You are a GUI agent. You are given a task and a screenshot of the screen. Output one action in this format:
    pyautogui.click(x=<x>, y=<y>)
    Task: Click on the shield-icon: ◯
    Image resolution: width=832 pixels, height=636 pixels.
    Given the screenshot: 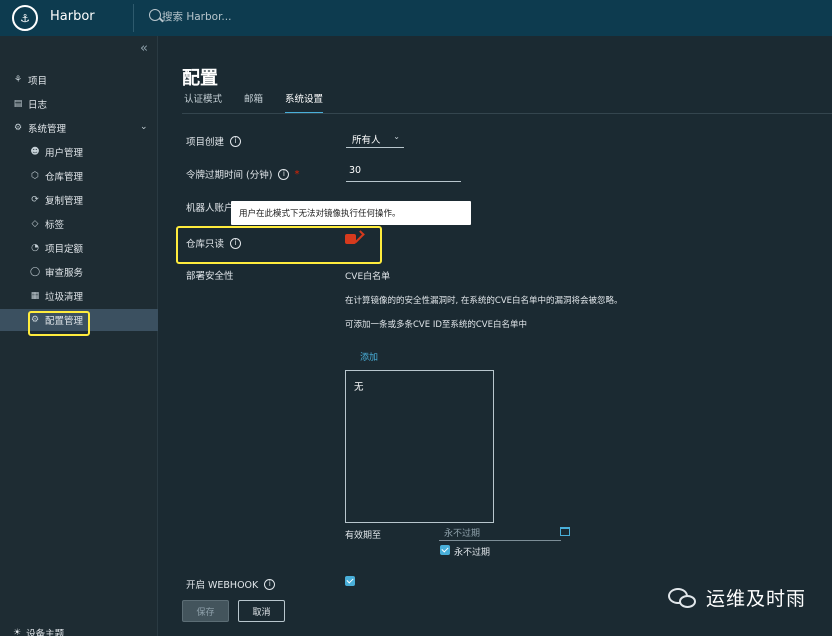 What is the action you would take?
    pyautogui.click(x=35, y=272)
    